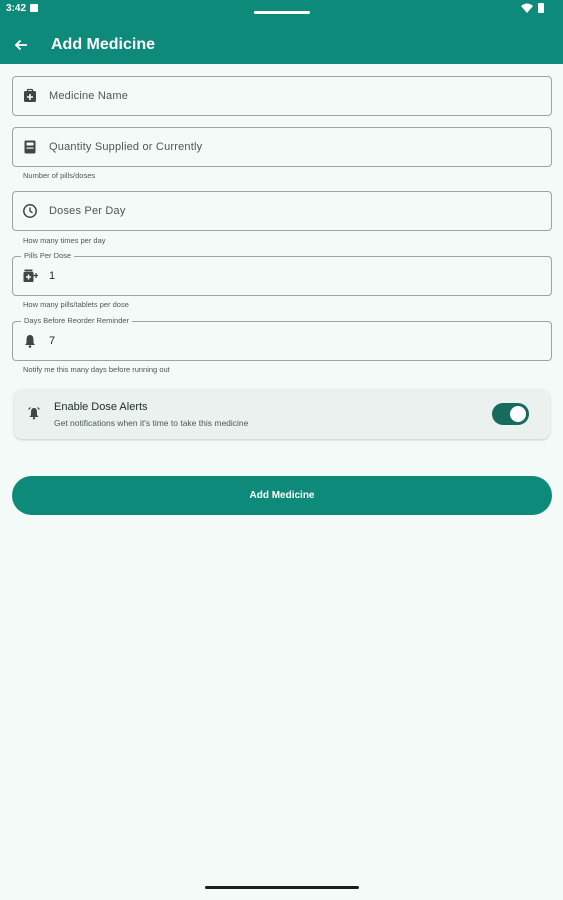 The width and height of the screenshot is (563, 900). What do you see at coordinates (48, 255) in the screenshot?
I see `pills-per-dose-label: Pills Per Dose` at bounding box center [48, 255].